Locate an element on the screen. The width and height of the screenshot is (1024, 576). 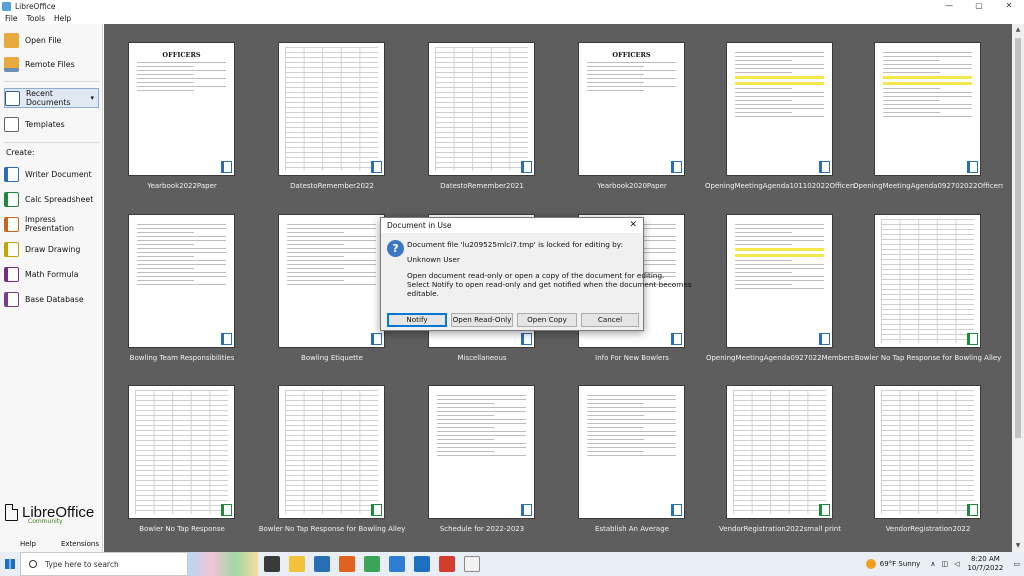
minimize-button: — is located at coordinates (949, 6).